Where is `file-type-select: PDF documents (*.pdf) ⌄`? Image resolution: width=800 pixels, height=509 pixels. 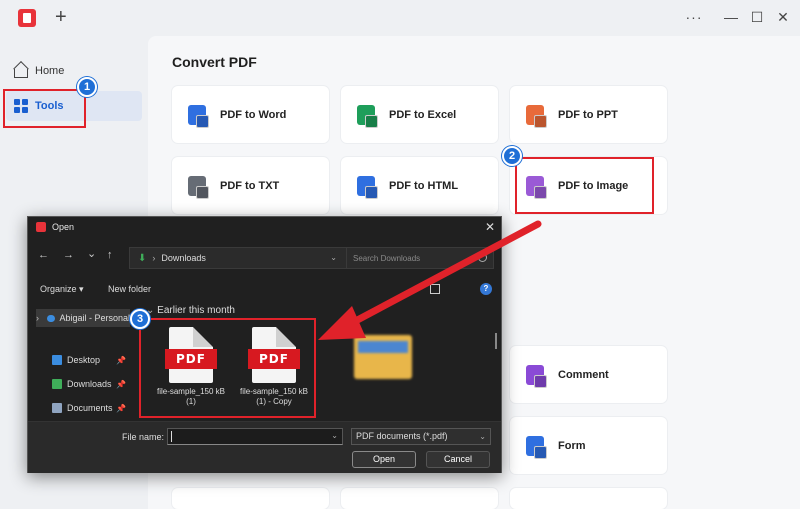 file-type-select: PDF documents (*.pdf) ⌄ is located at coordinates (421, 436).